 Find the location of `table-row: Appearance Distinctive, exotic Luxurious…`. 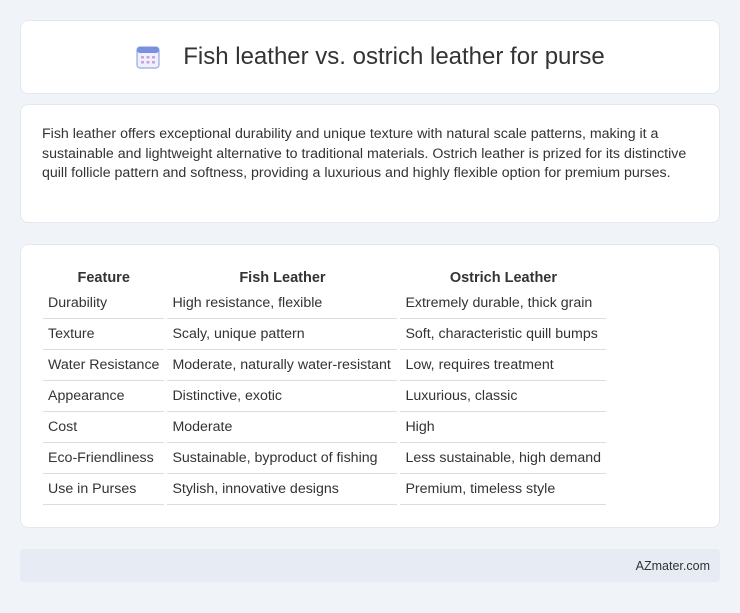

table-row: Appearance Distinctive, exotic Luxurious… is located at coordinates (325, 396).